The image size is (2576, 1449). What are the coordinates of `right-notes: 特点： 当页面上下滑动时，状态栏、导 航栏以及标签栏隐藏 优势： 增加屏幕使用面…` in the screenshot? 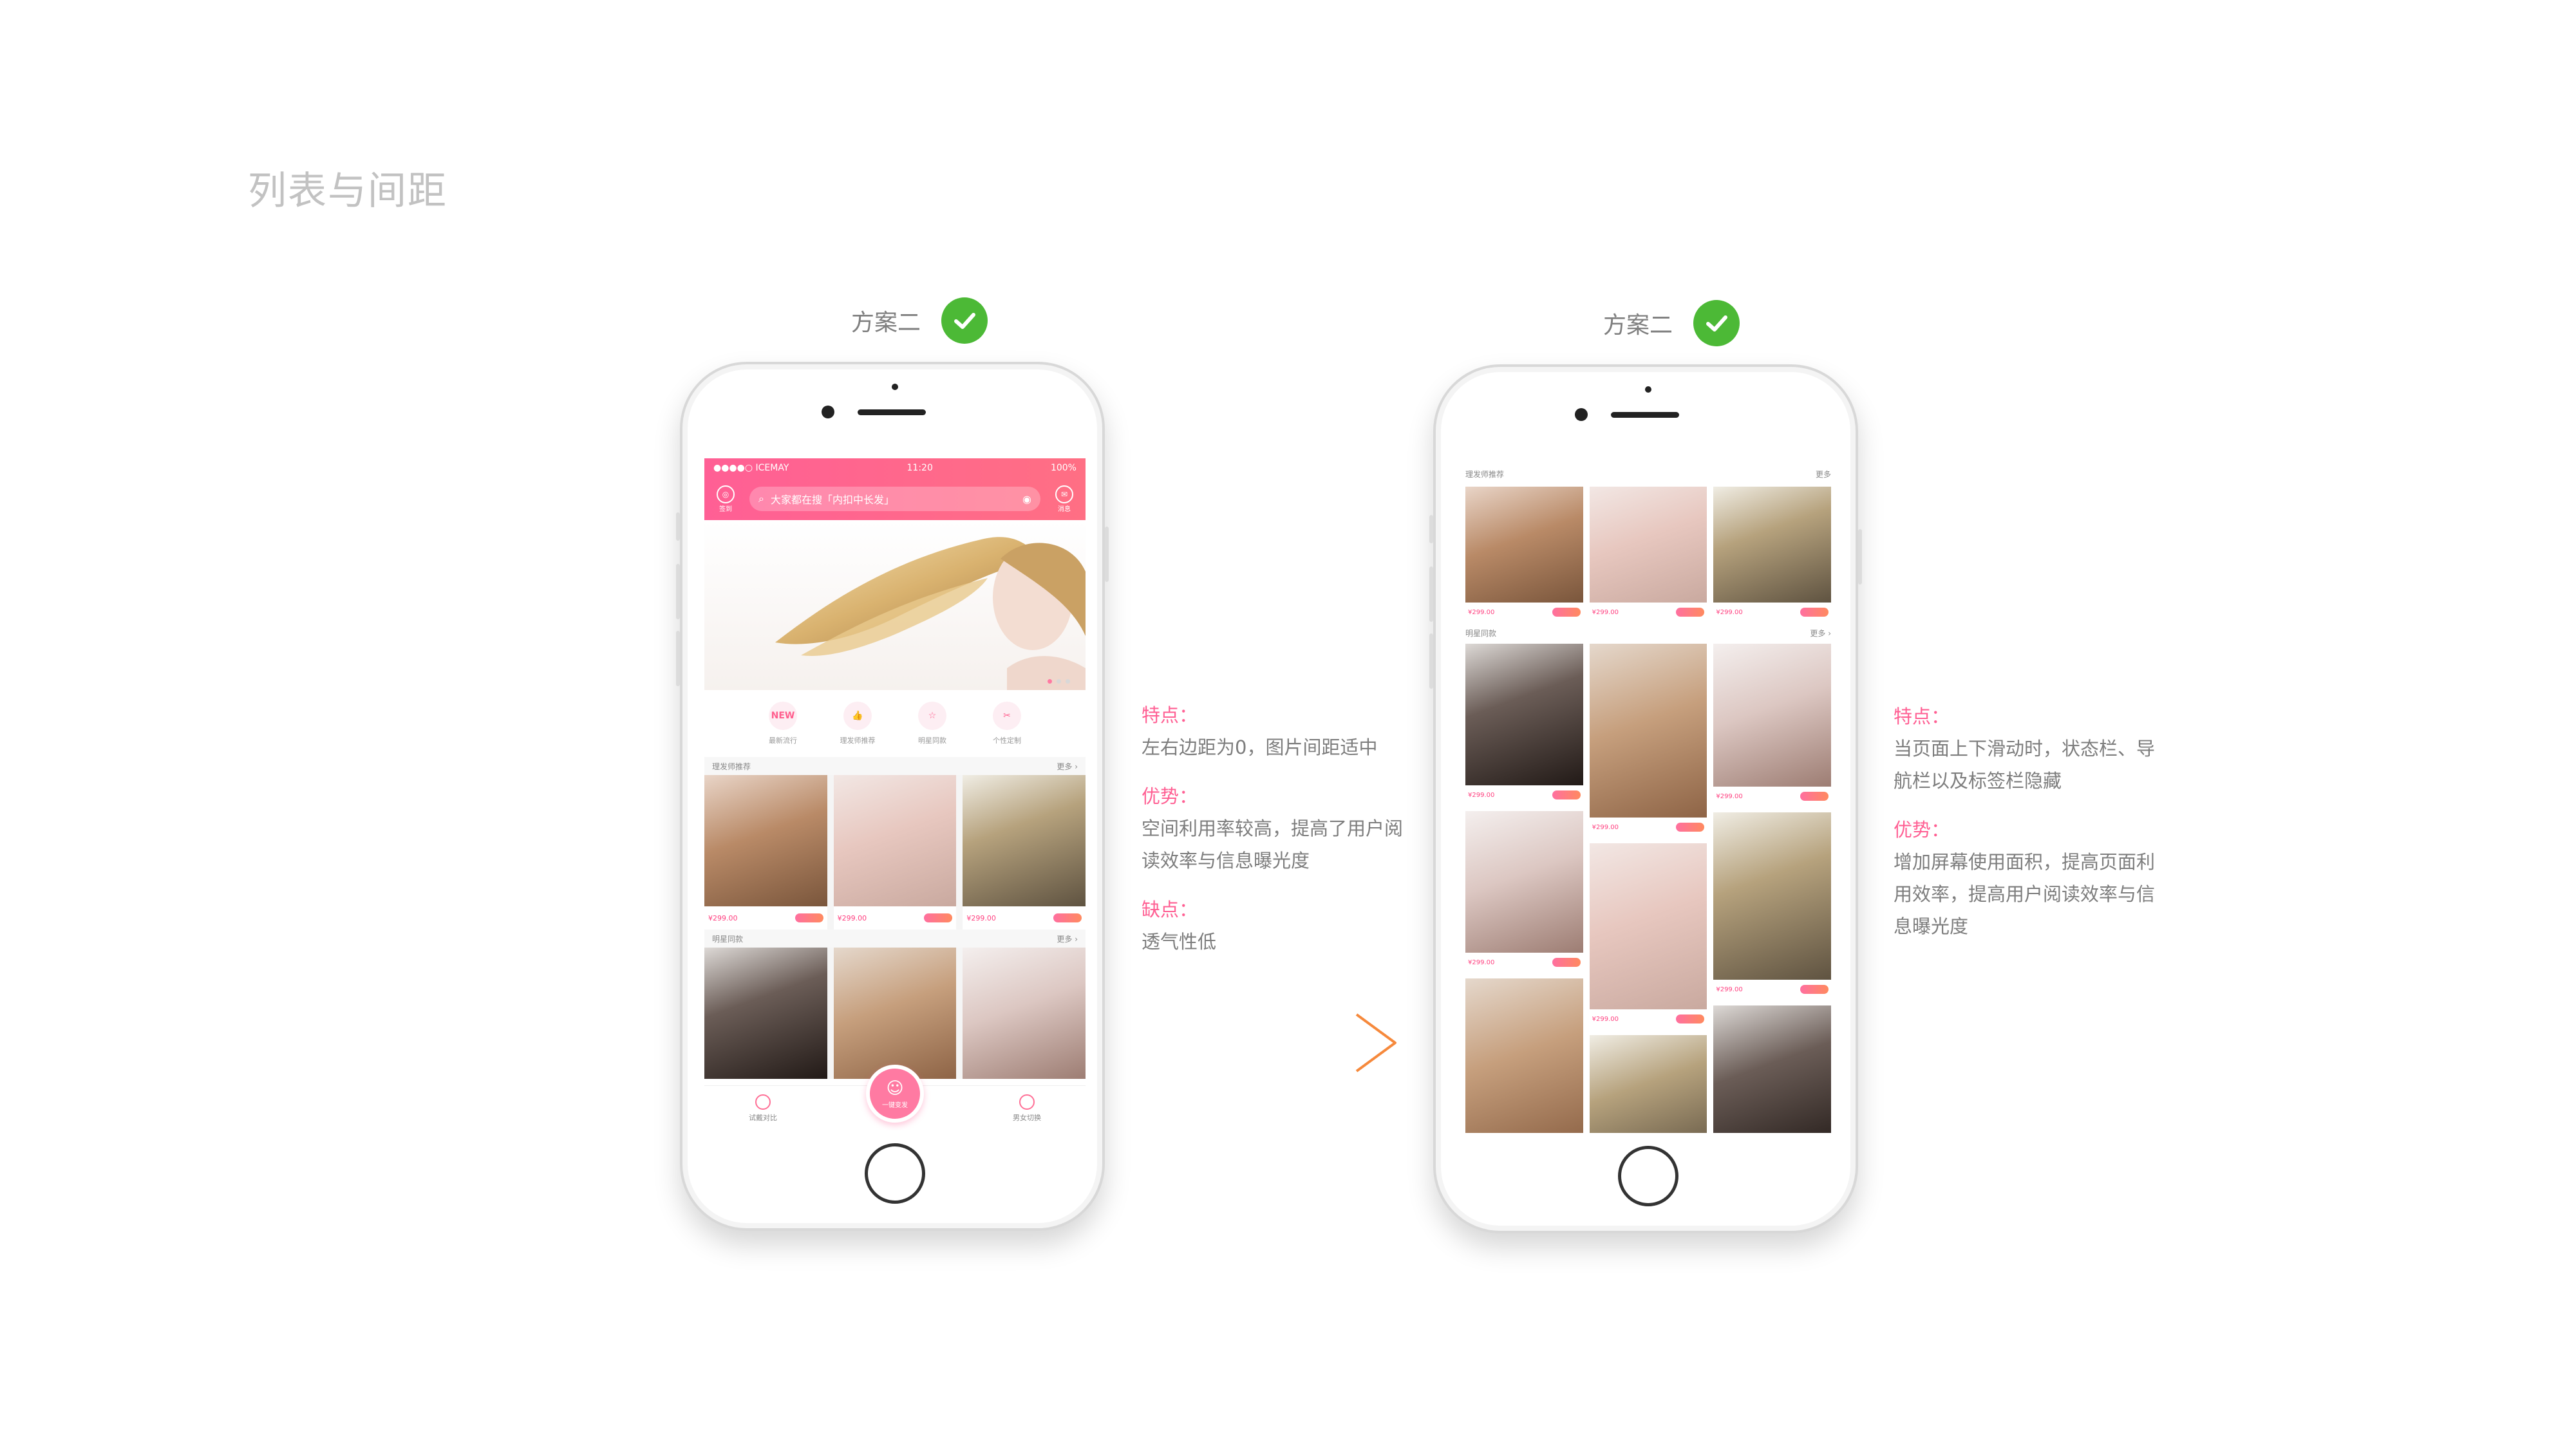 It's located at (2024, 821).